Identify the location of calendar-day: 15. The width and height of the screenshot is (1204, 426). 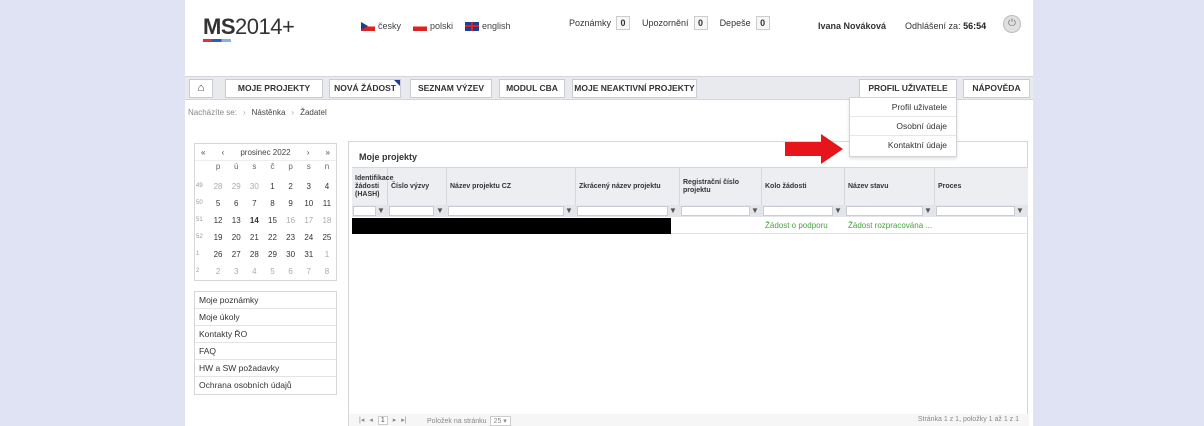
(272, 220).